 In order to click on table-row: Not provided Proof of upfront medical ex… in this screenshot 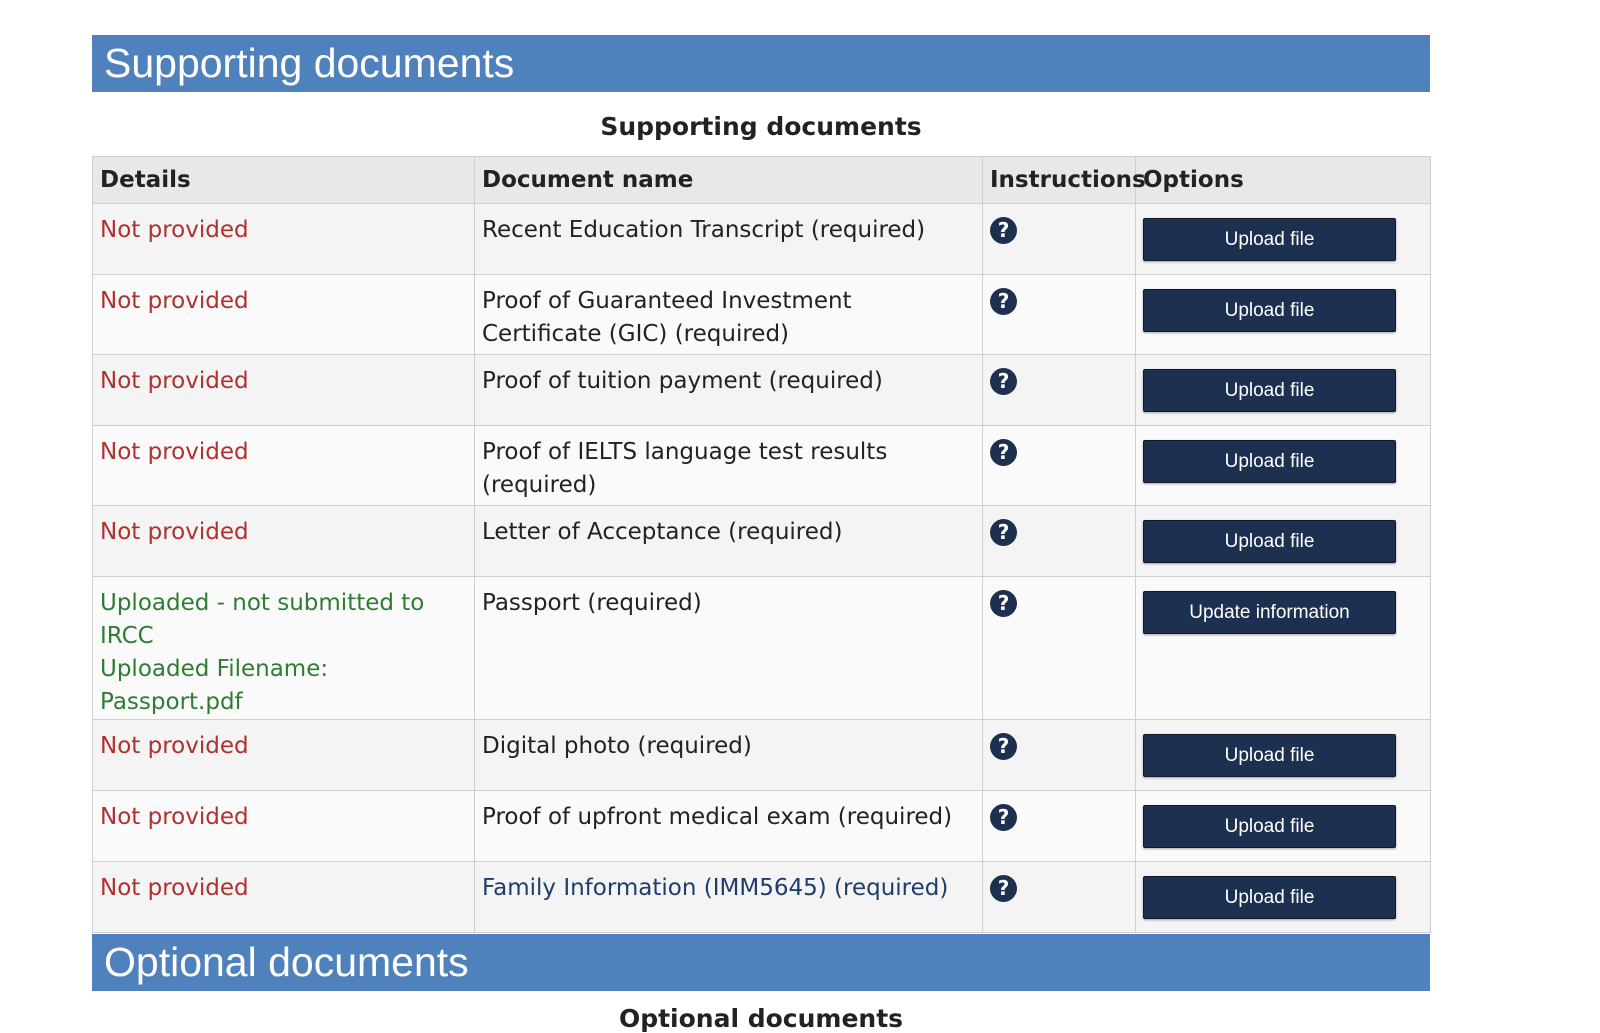, I will do `click(761, 826)`.